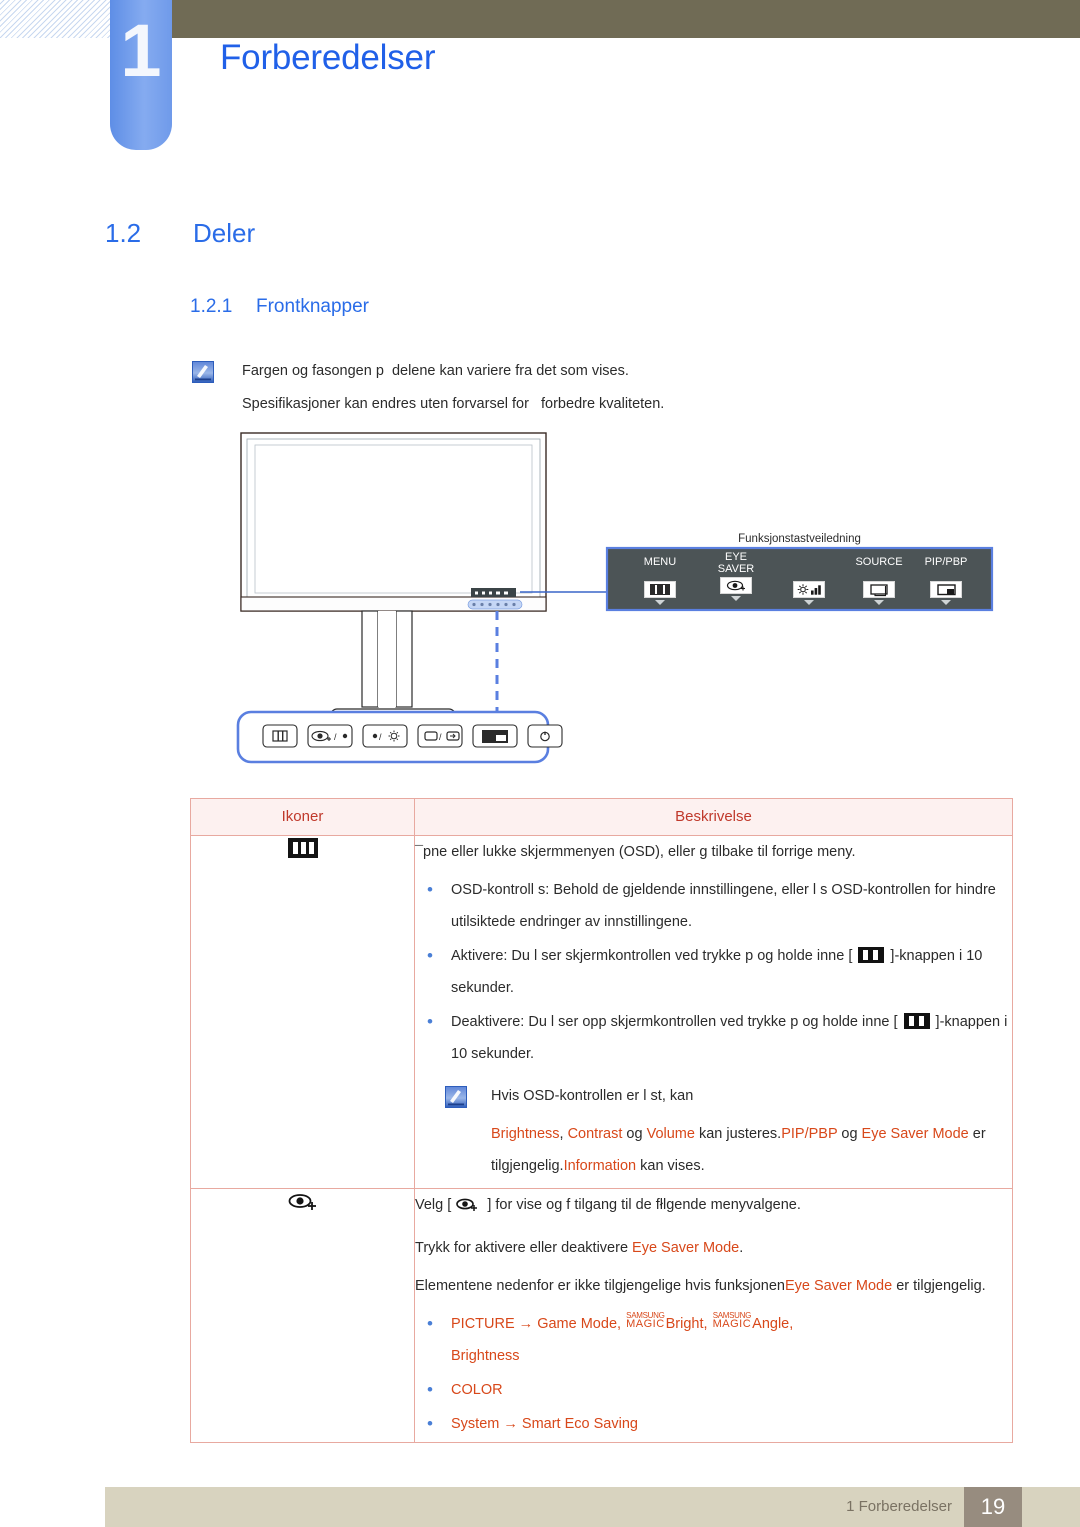 The height and width of the screenshot is (1527, 1080). Describe the element at coordinates (660, 562) in the screenshot. I see `function-key-label: MENU` at that location.